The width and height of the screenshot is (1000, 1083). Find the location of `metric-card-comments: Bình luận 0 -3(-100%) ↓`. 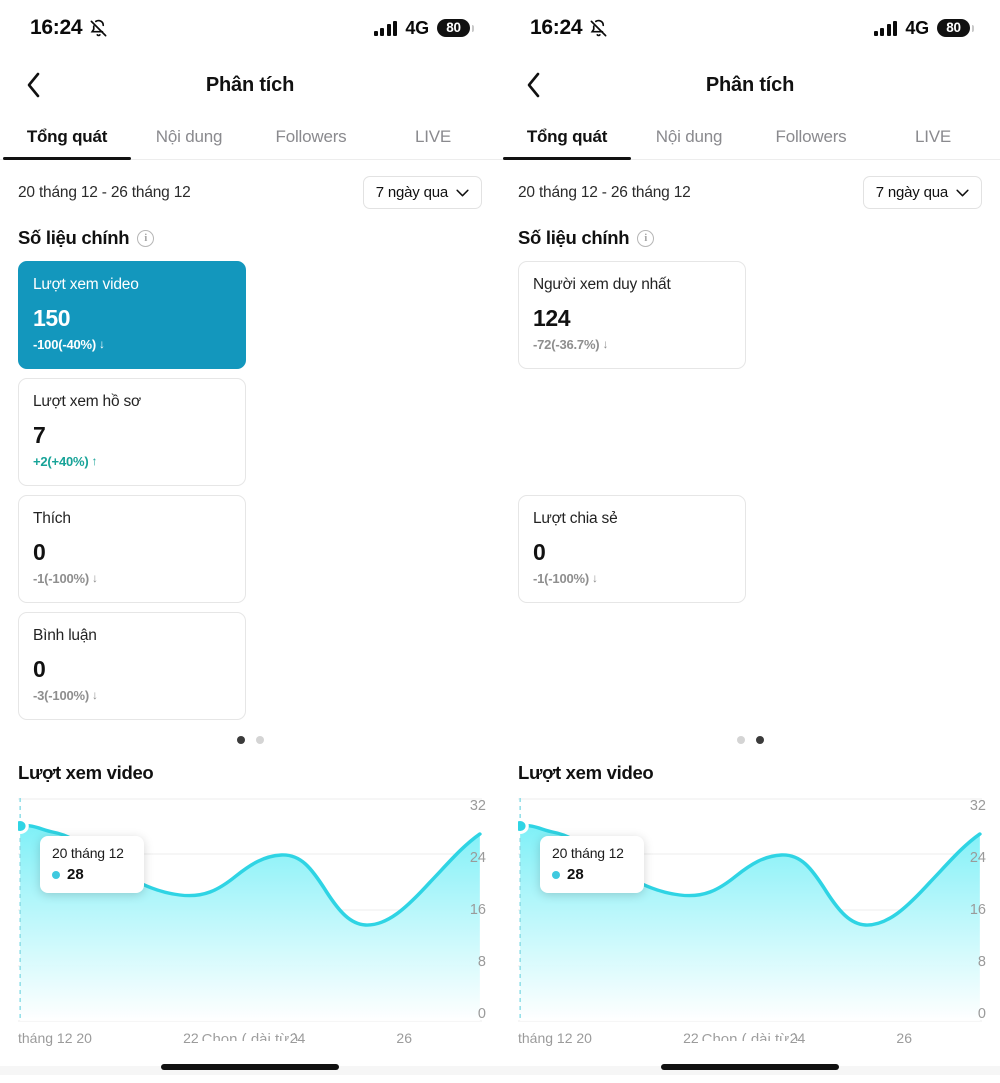

metric-card-comments: Bình luận 0 -3(-100%) ↓ is located at coordinates (132, 666).